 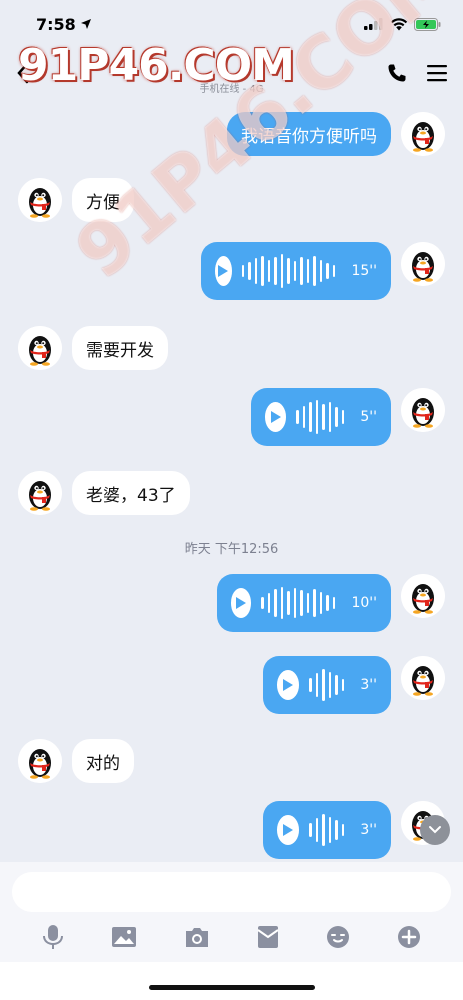 I want to click on home-indicator, so click(x=232, y=987).